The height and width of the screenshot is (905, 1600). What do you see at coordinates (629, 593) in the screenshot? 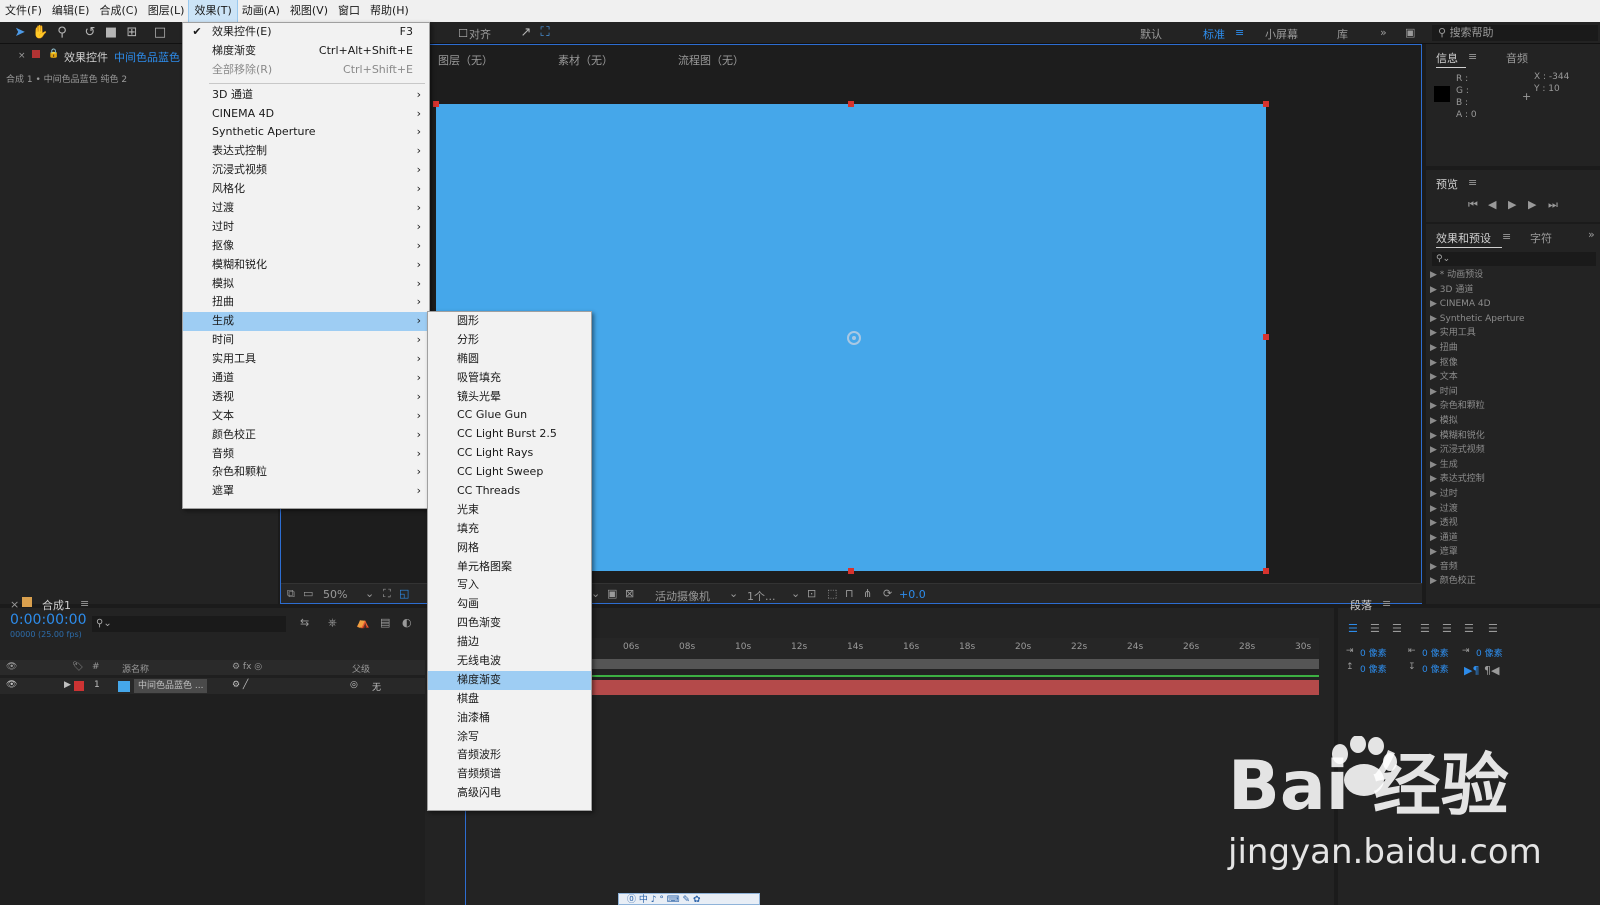
I see `transparency-grid-icon: ⊠` at bounding box center [629, 593].